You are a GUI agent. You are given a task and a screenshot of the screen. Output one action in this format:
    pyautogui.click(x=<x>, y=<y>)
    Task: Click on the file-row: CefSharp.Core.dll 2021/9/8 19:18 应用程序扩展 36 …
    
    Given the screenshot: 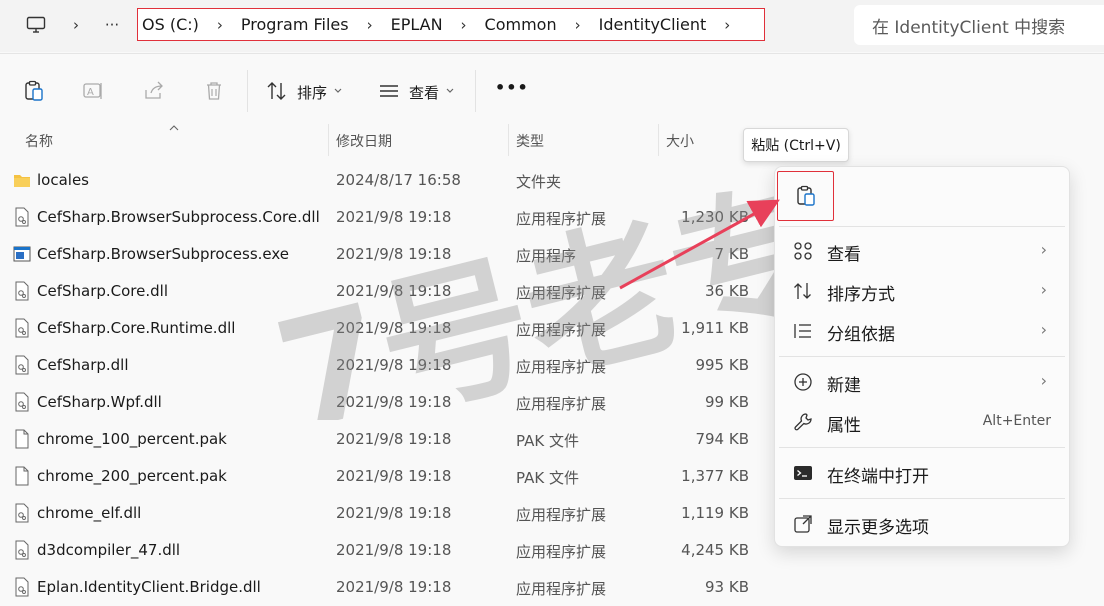 What is the action you would take?
    pyautogui.click(x=385, y=291)
    